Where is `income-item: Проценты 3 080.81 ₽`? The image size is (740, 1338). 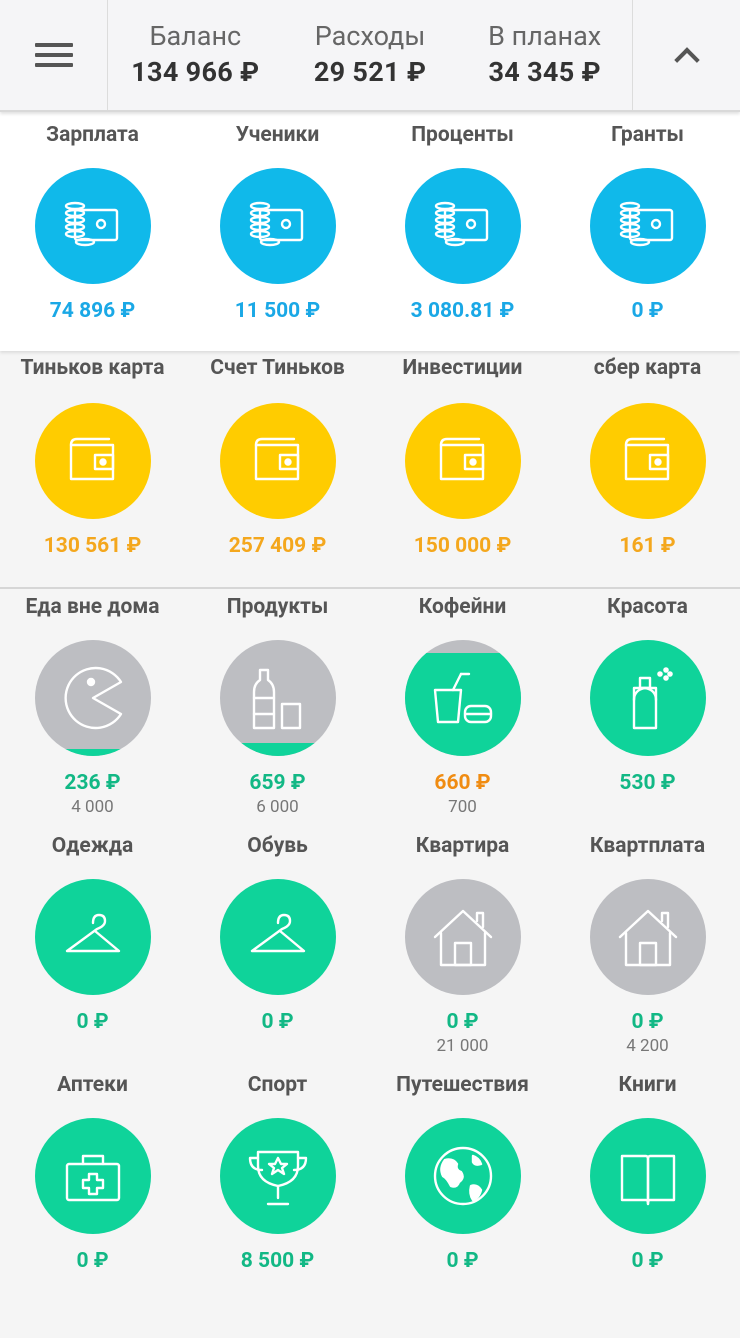 income-item: Проценты 3 080.81 ₽ is located at coordinates (462, 223).